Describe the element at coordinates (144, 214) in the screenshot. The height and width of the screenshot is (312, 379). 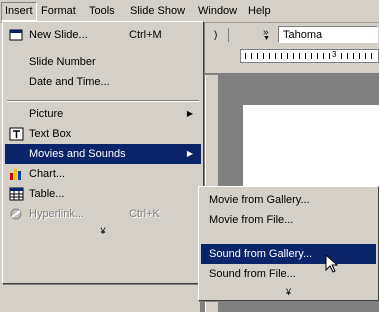
I see `menu-item-shortcut: Ctrl+K` at that location.